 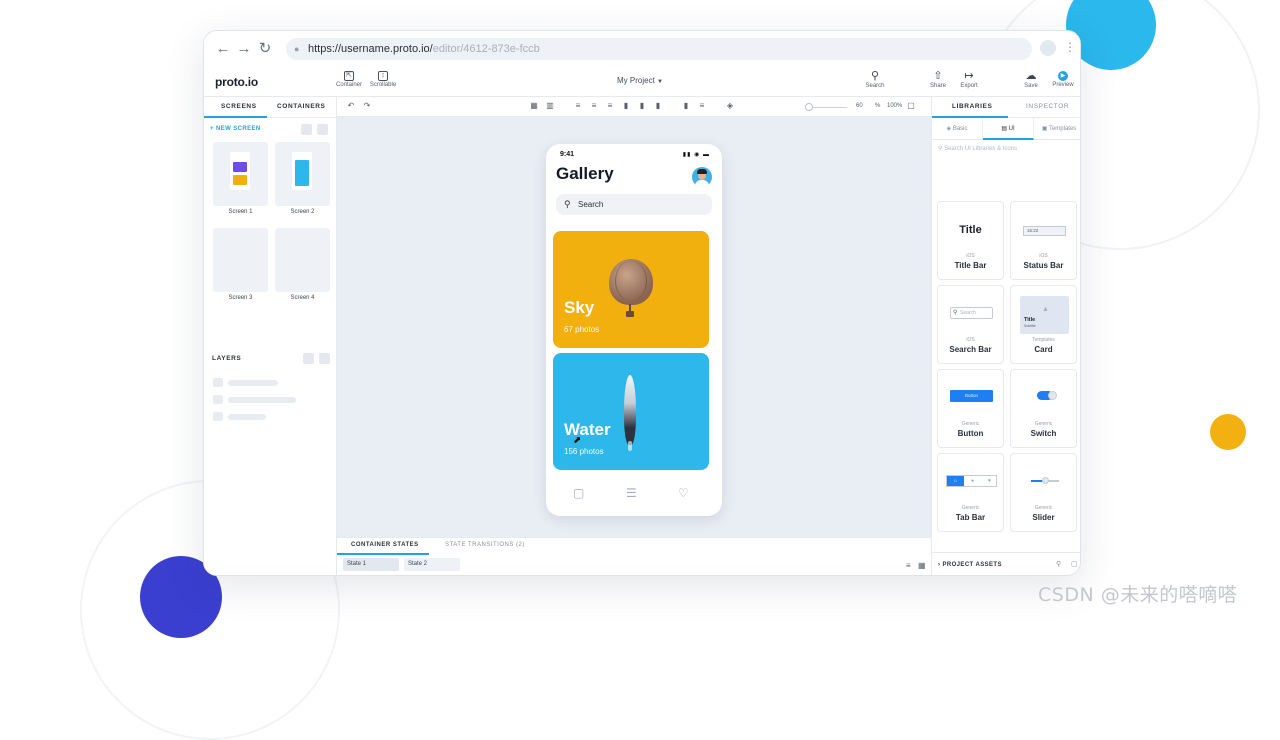 What do you see at coordinates (634, 204) in the screenshot?
I see `phone-search-field: ⚲ Search` at bounding box center [634, 204].